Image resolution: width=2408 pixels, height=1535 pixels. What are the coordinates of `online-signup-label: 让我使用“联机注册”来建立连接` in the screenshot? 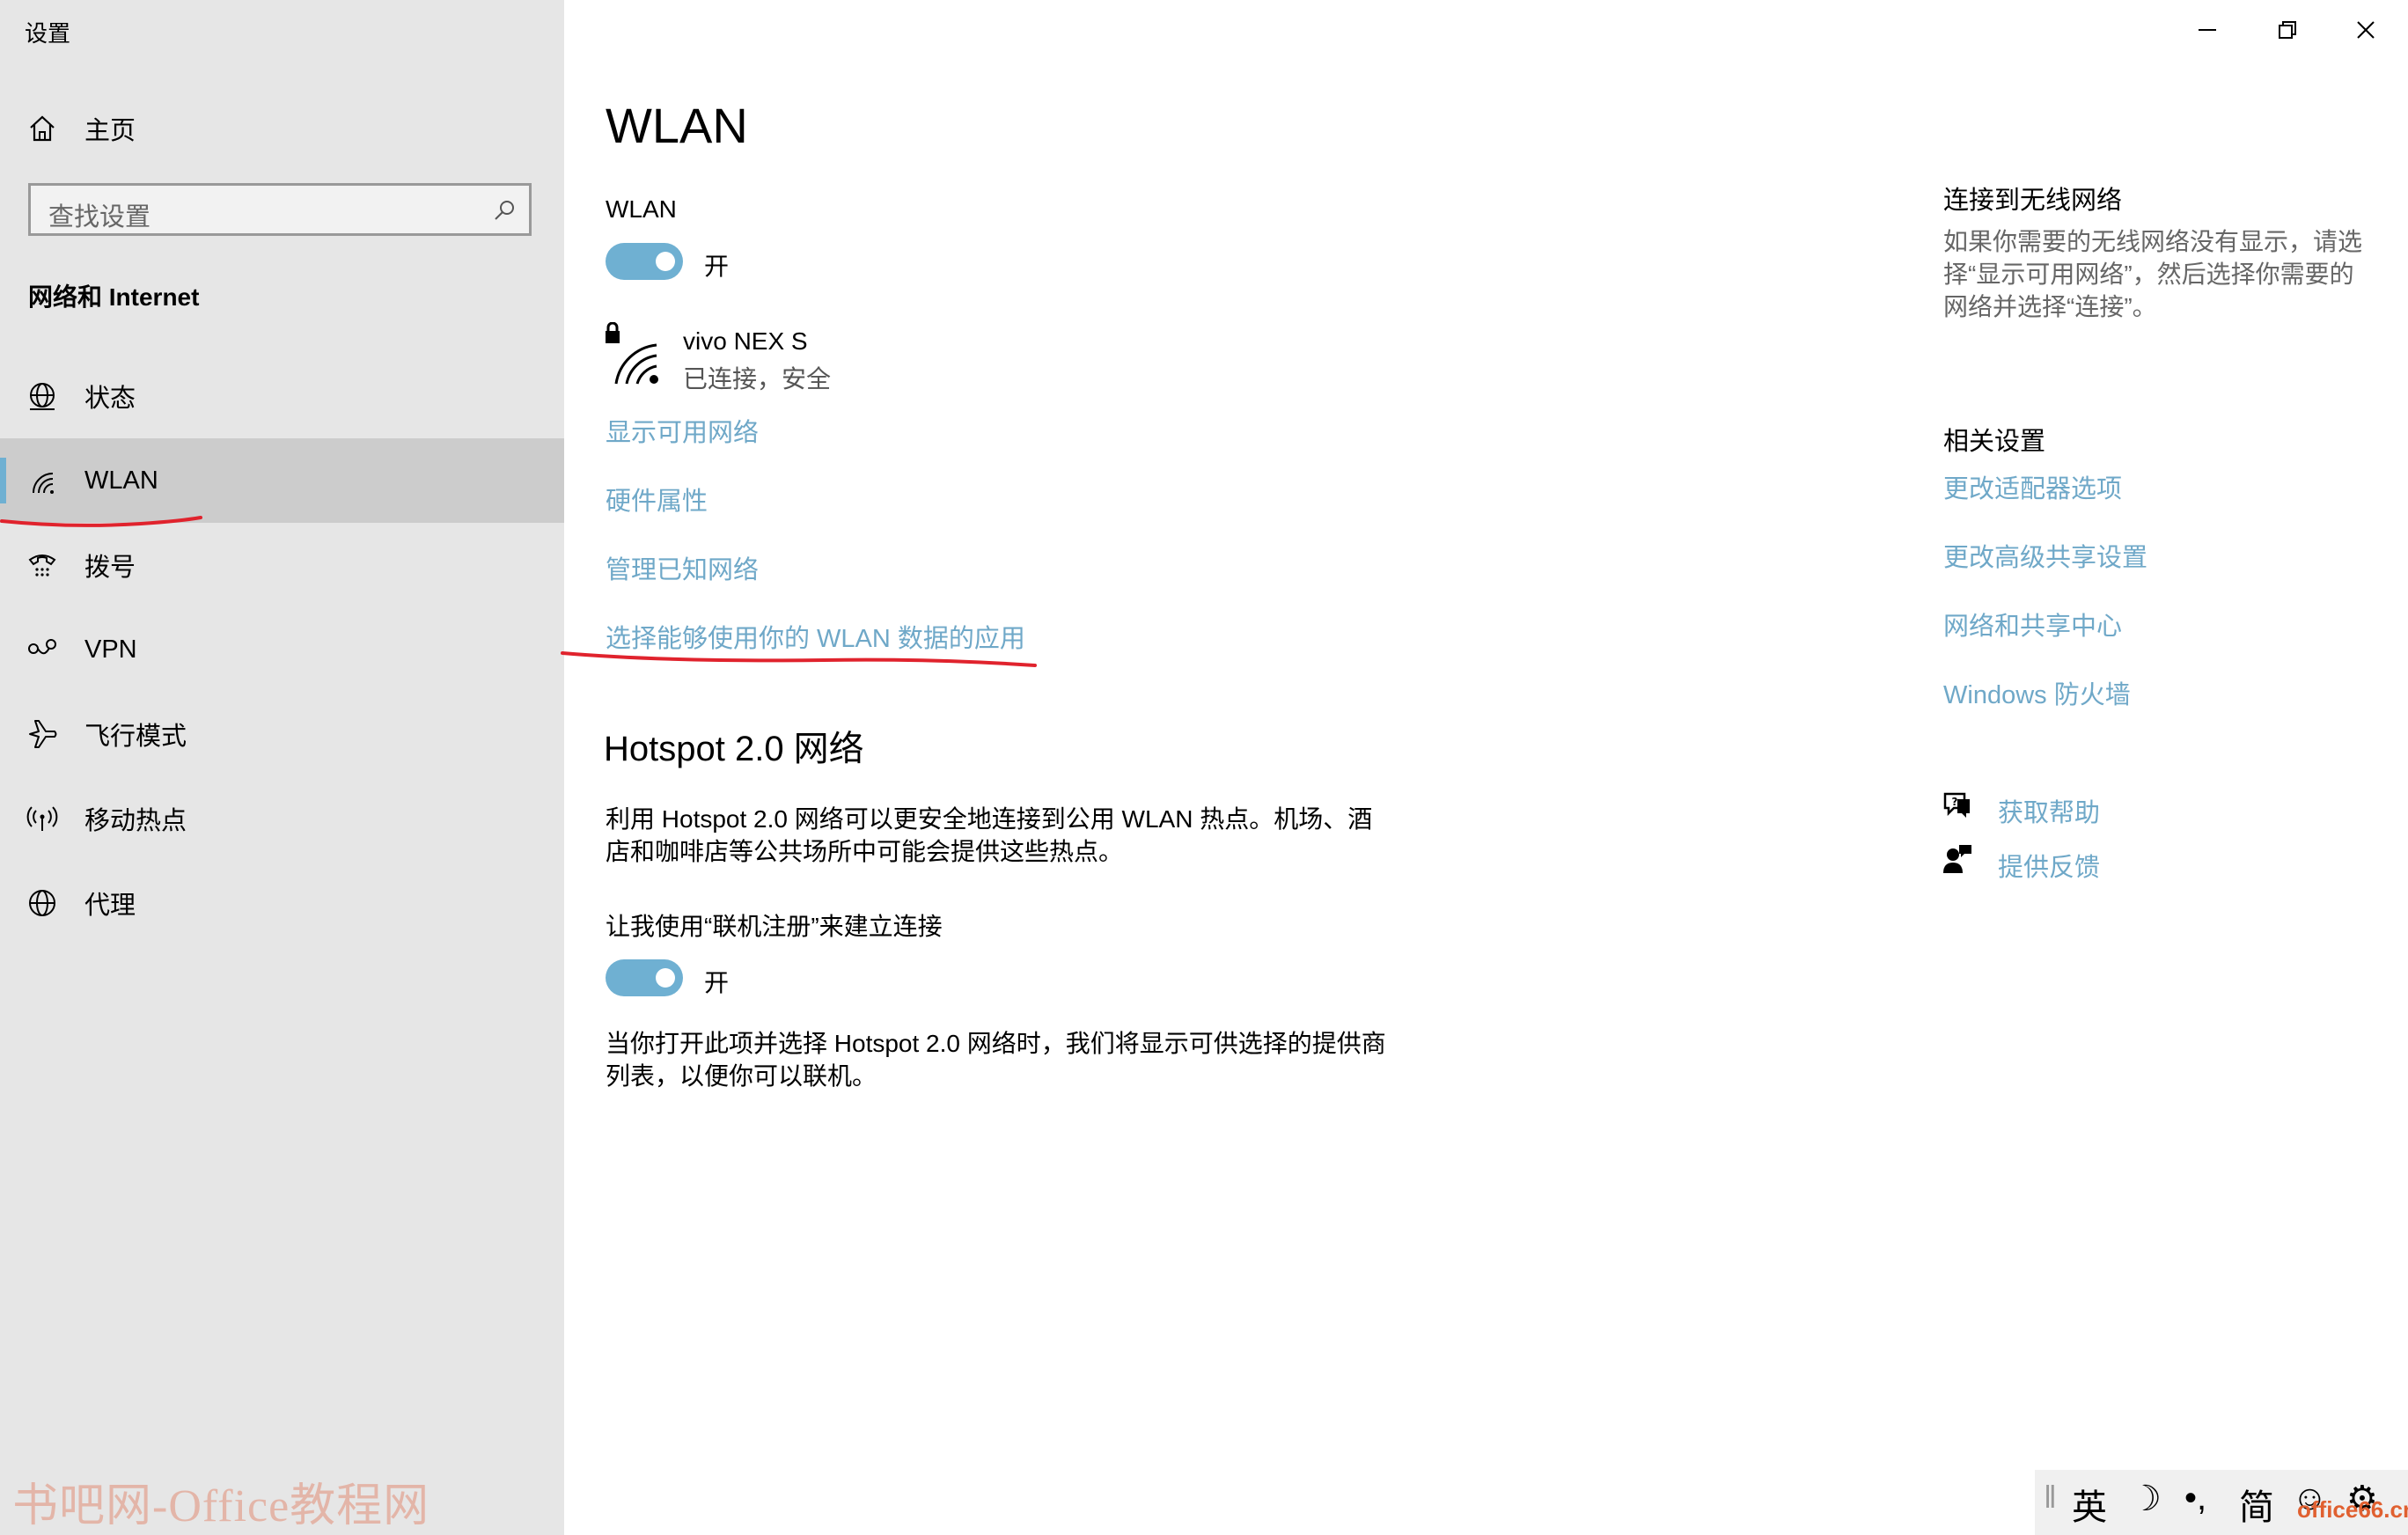 It's located at (774, 926).